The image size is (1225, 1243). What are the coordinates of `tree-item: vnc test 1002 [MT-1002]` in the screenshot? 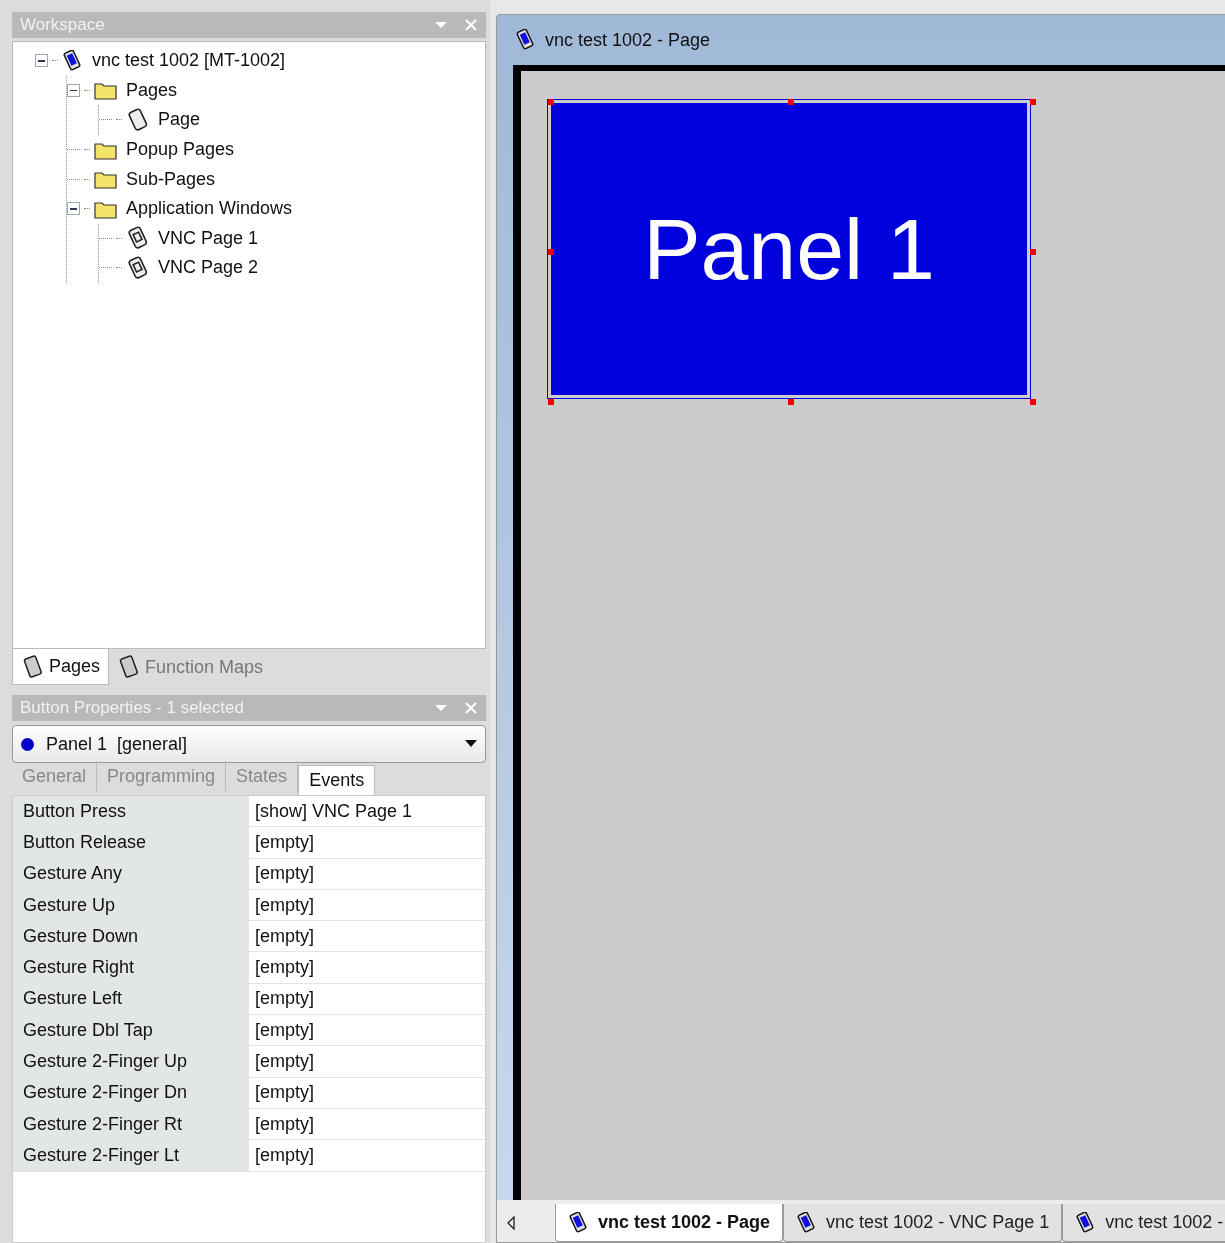 It's located at (189, 61).